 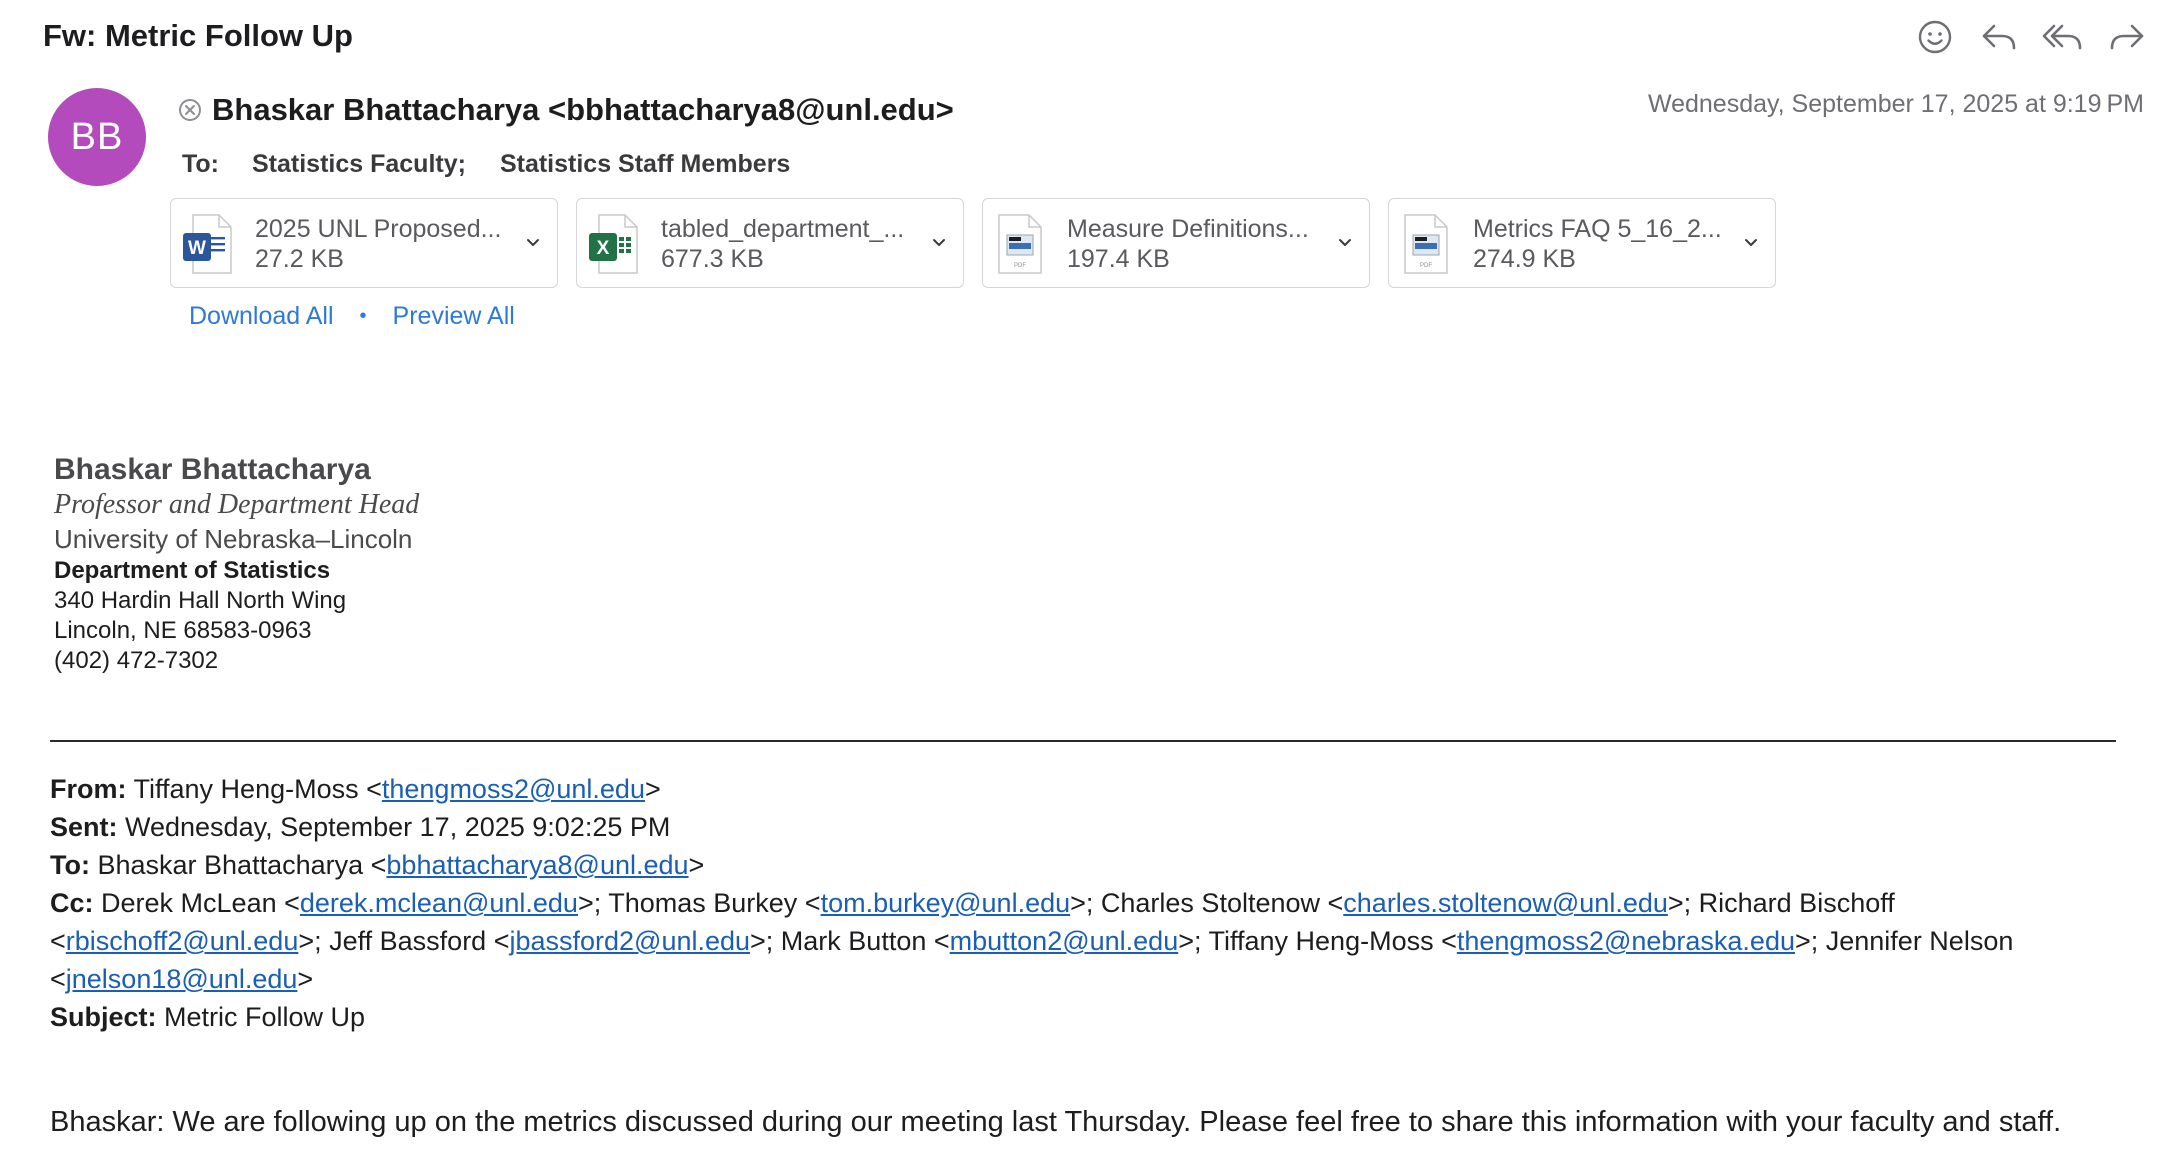 I want to click on attachment-card: W 2025 UNL Proposed... 27.2 KB, so click(x=364, y=243).